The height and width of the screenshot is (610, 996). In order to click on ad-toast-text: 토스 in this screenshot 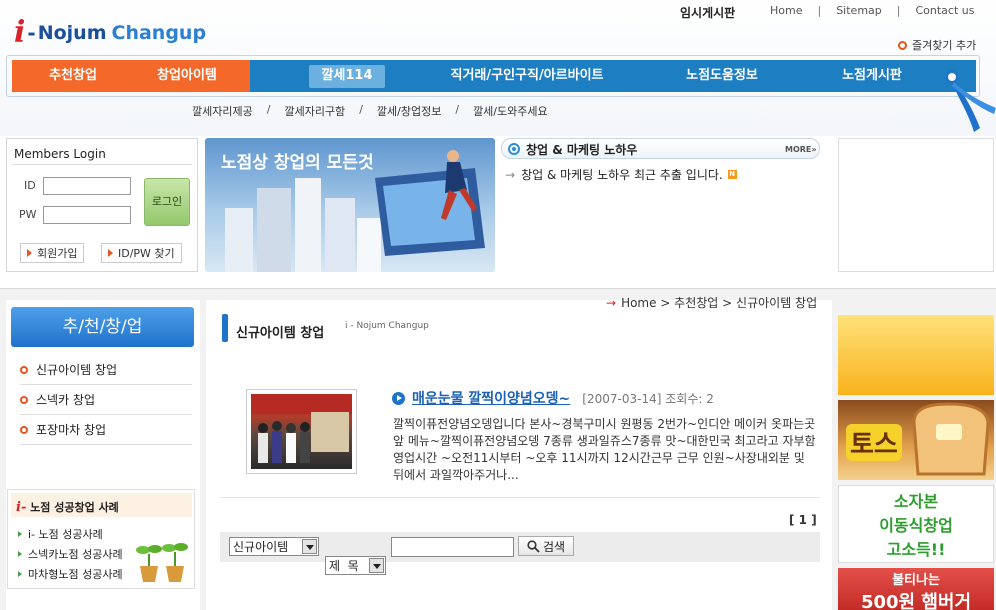, I will do `click(874, 442)`.